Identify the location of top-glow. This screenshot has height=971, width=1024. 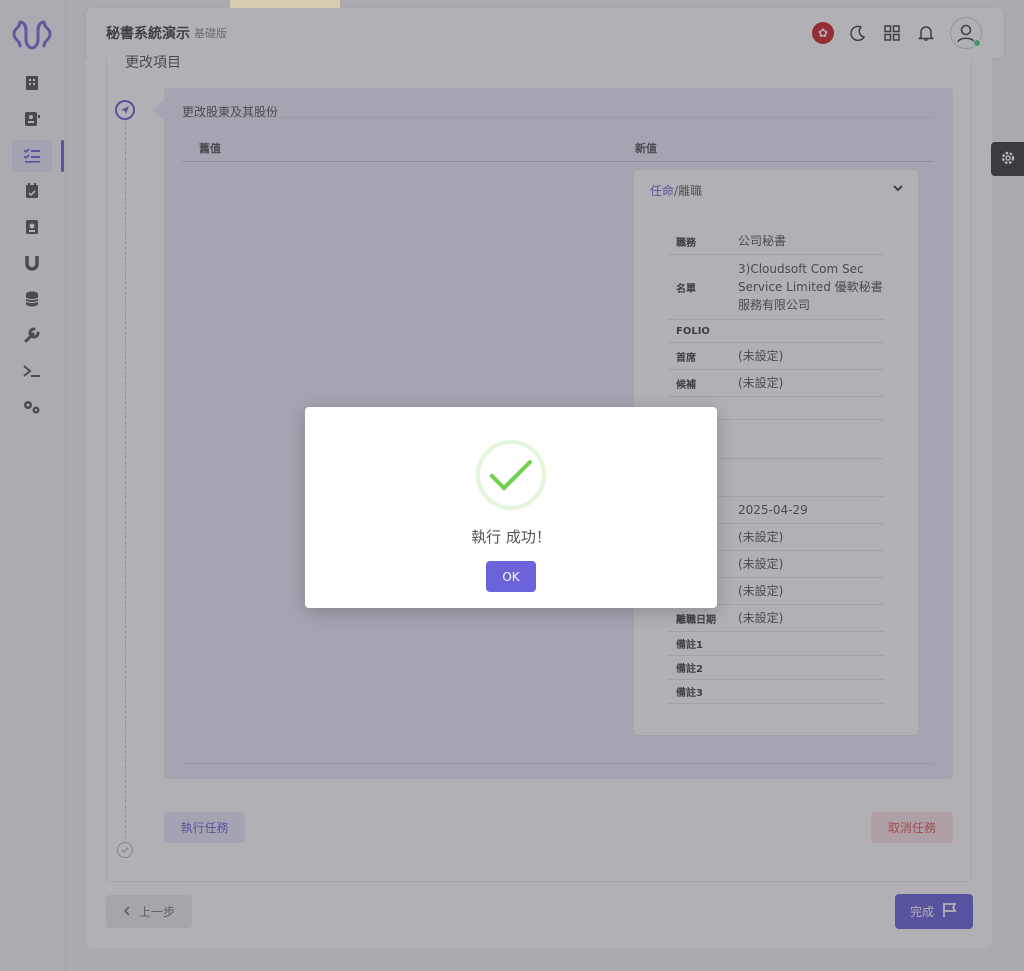
(285, 4).